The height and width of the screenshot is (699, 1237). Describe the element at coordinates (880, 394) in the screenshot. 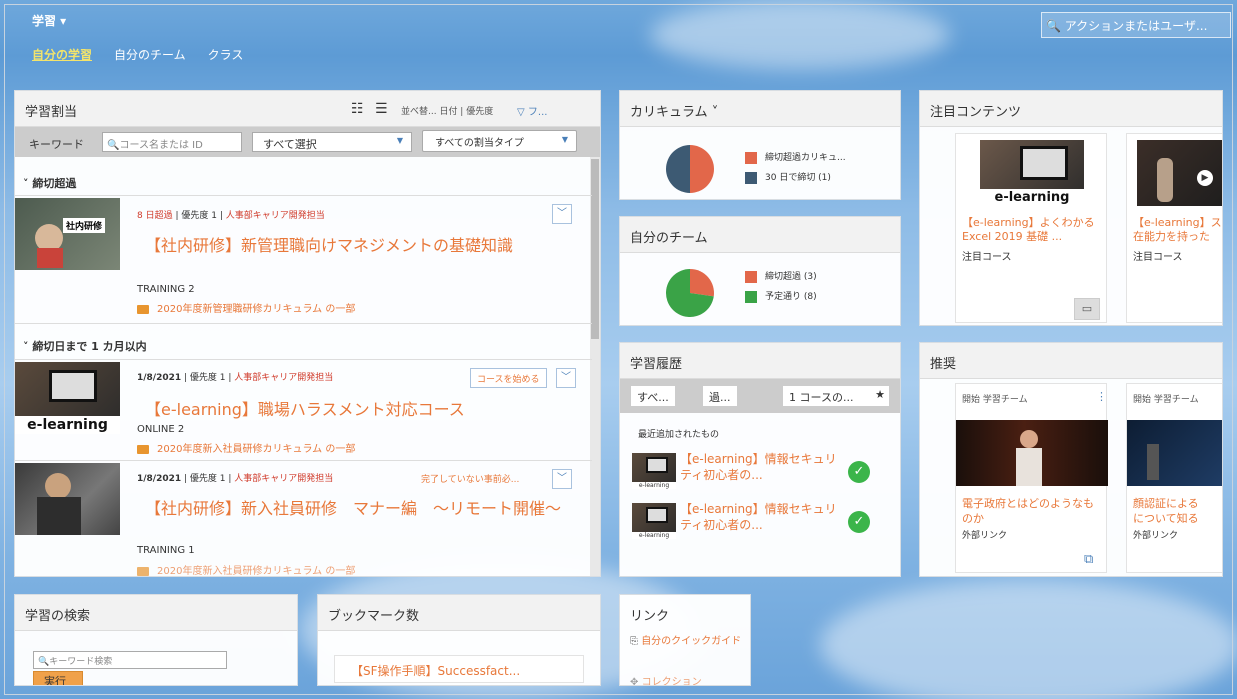

I see `star-icon: ★` at that location.